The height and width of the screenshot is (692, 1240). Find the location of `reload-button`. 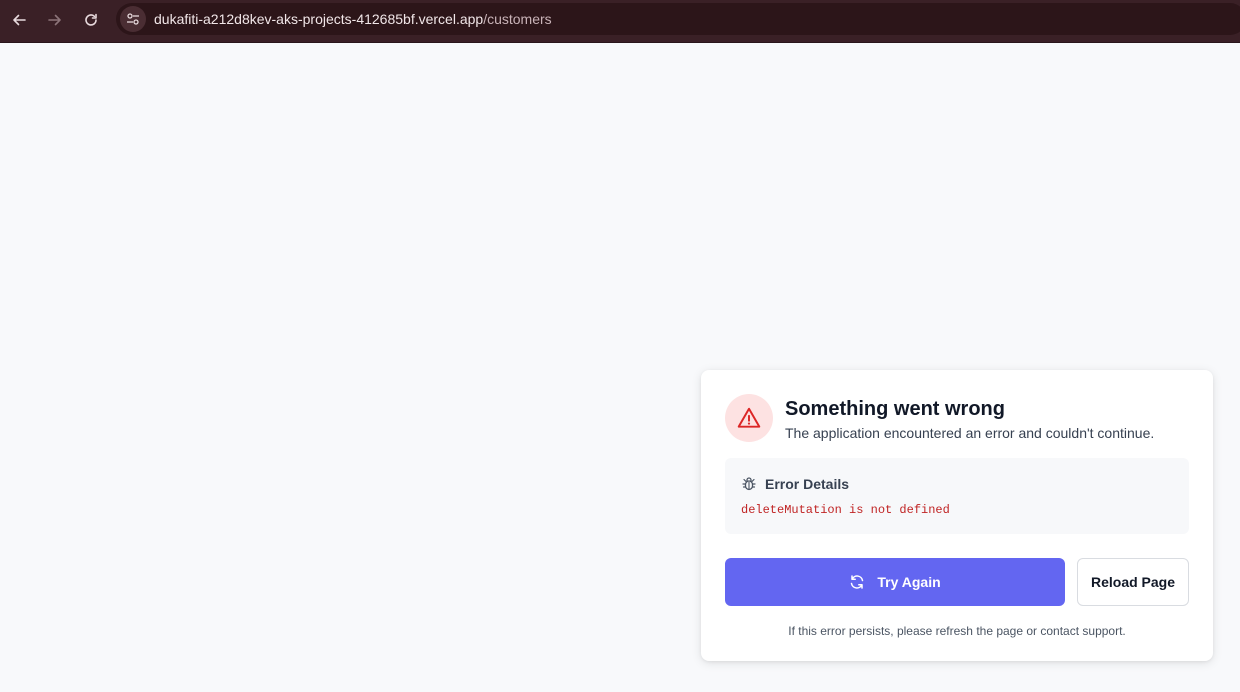

reload-button is located at coordinates (91, 20).